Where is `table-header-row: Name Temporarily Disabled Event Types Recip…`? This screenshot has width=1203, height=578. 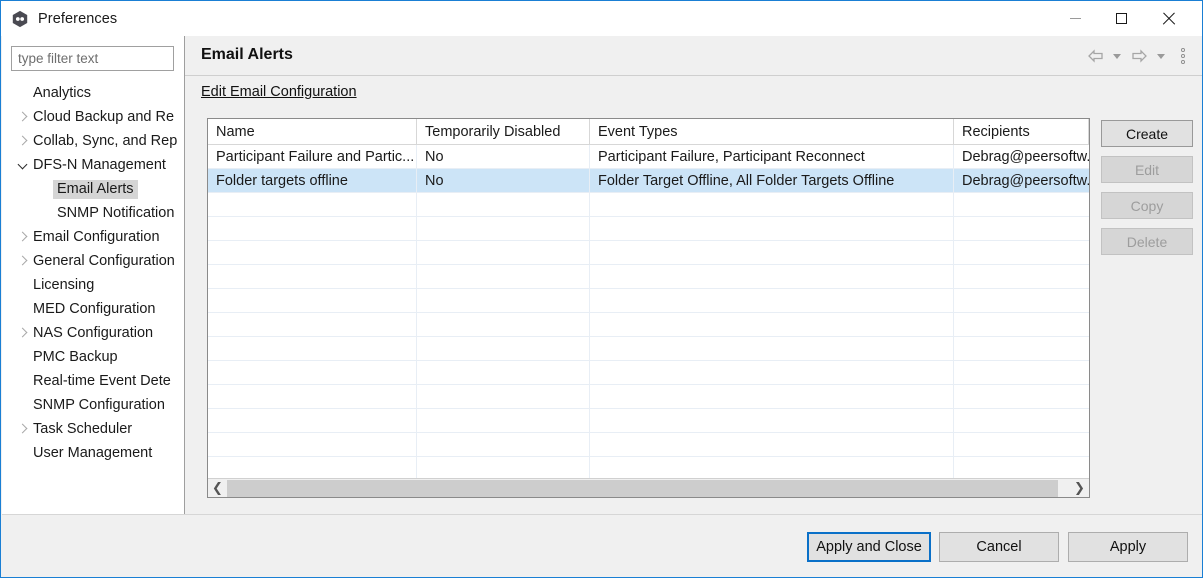 table-header-row: Name Temporarily Disabled Event Types Recip… is located at coordinates (648, 132).